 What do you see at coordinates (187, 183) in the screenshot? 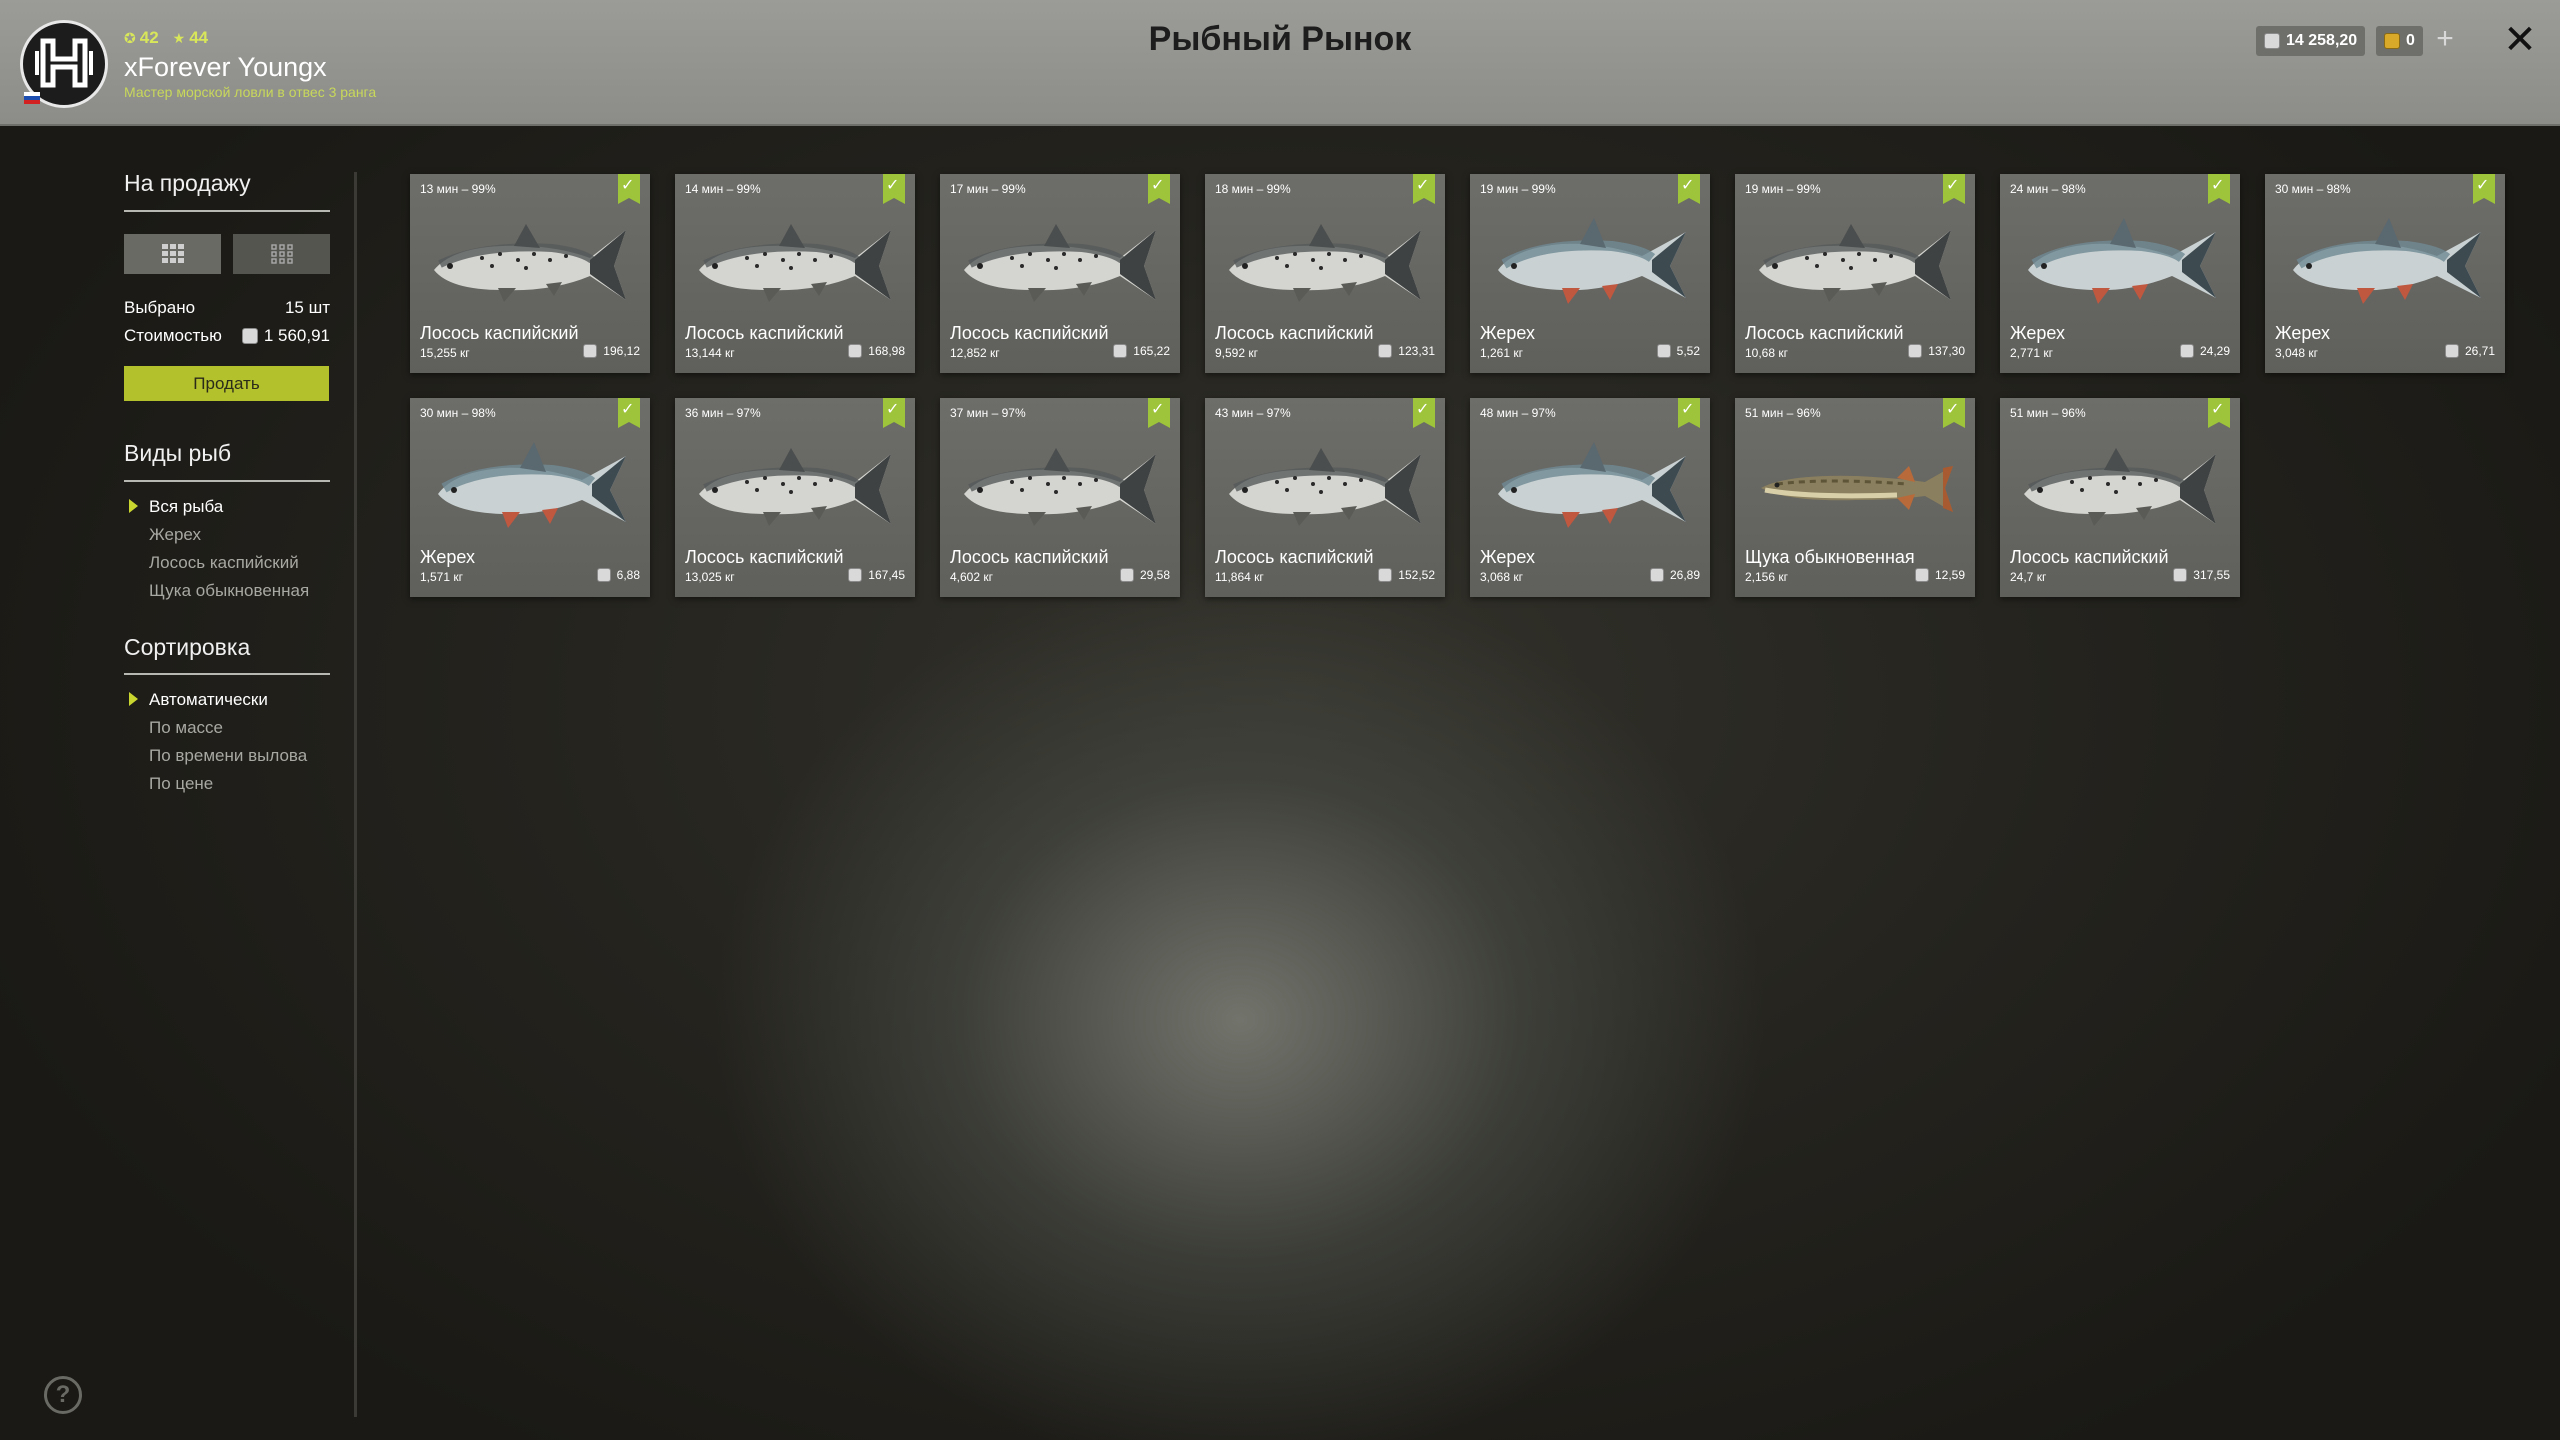
I see `for-sale-title: На продажу` at bounding box center [187, 183].